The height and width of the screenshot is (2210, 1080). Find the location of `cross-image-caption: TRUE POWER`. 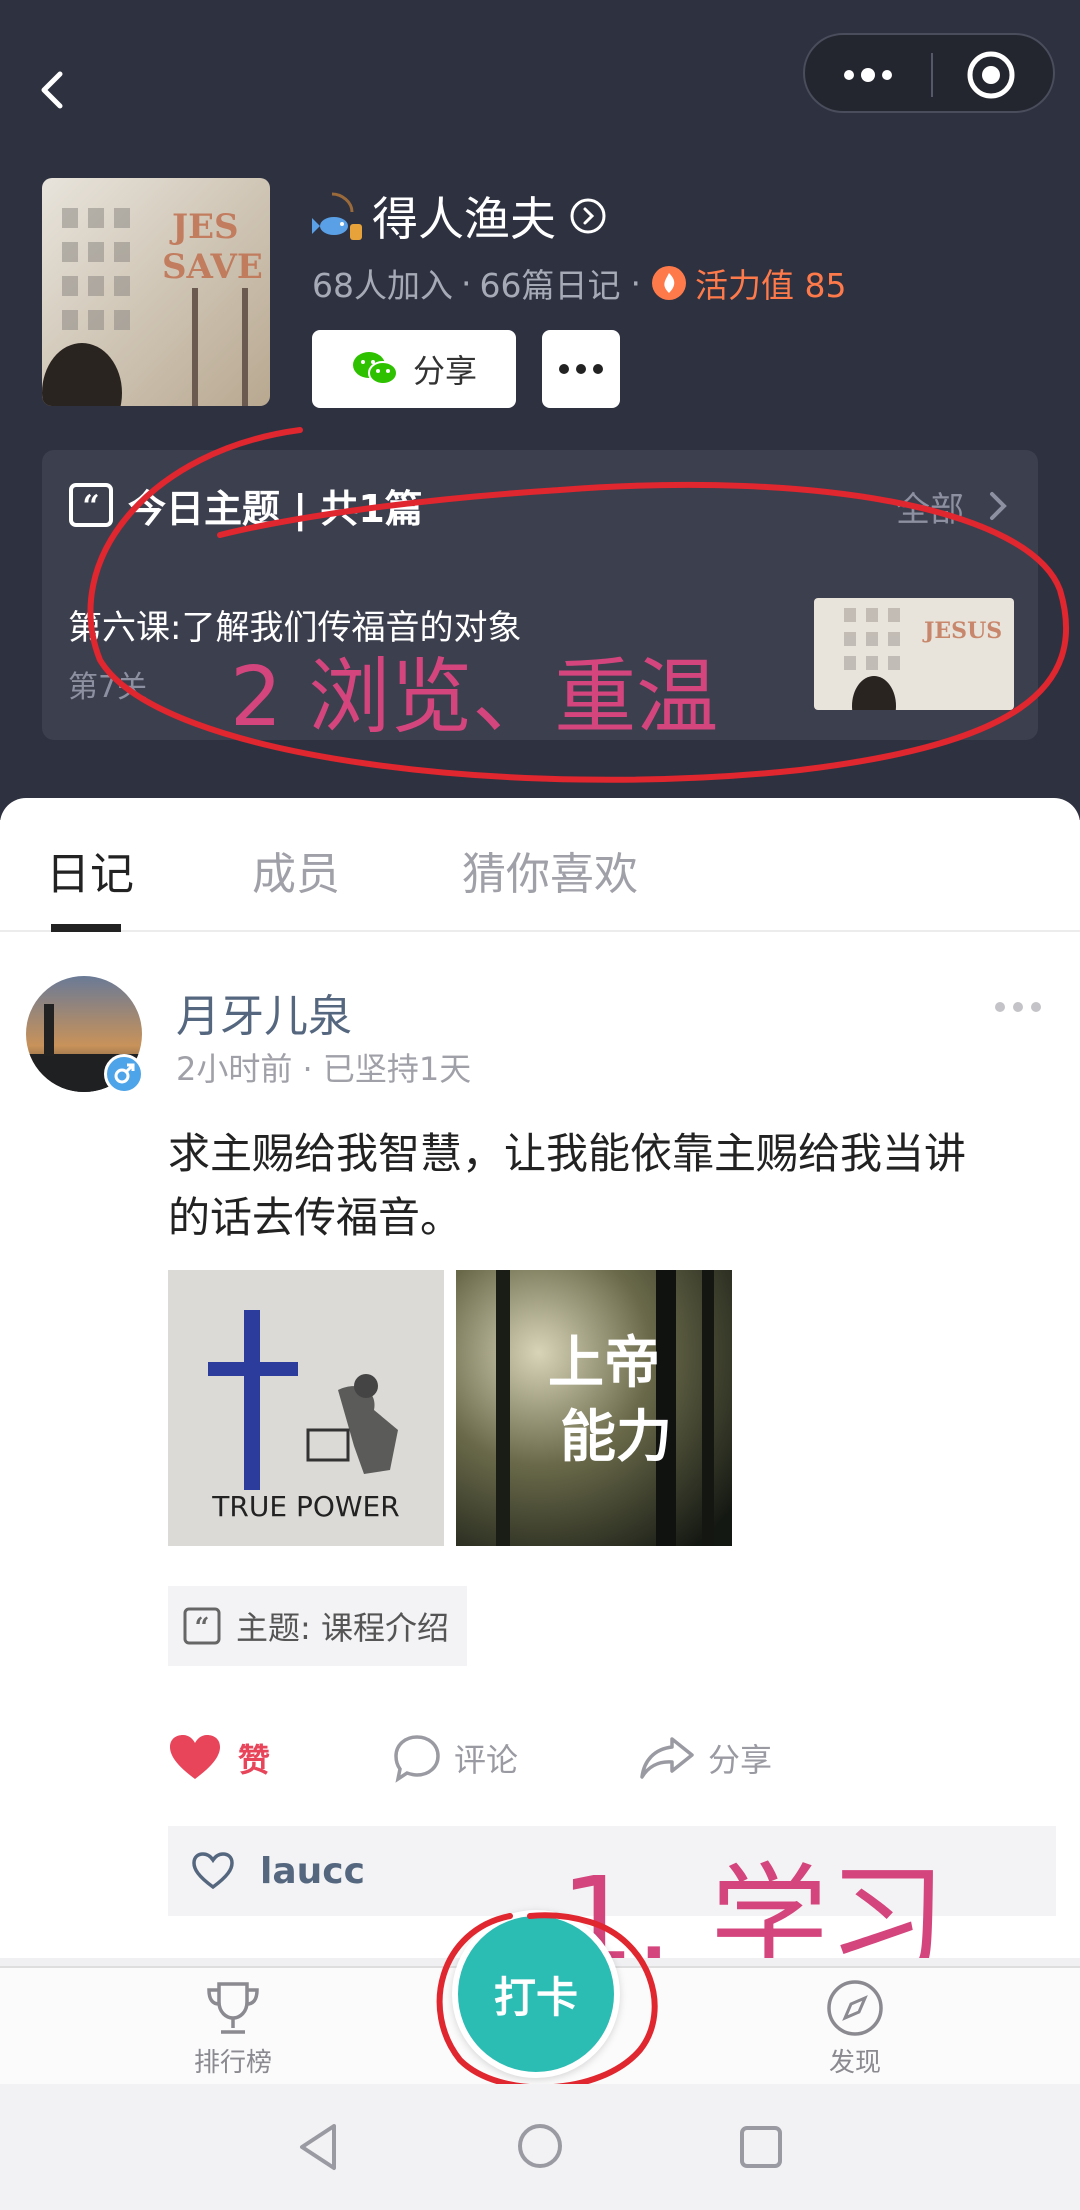

cross-image-caption: TRUE POWER is located at coordinates (305, 1506).